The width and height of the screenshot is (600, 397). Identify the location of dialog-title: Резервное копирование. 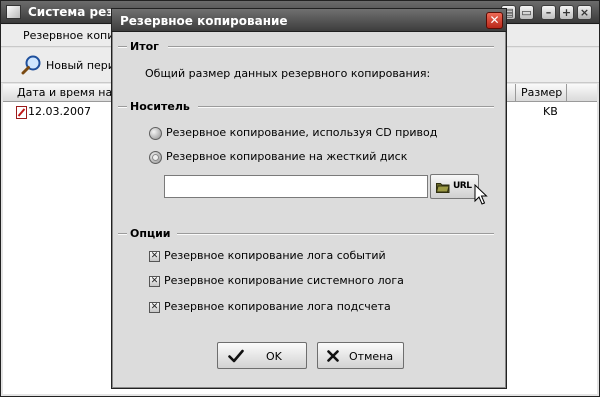
(204, 21).